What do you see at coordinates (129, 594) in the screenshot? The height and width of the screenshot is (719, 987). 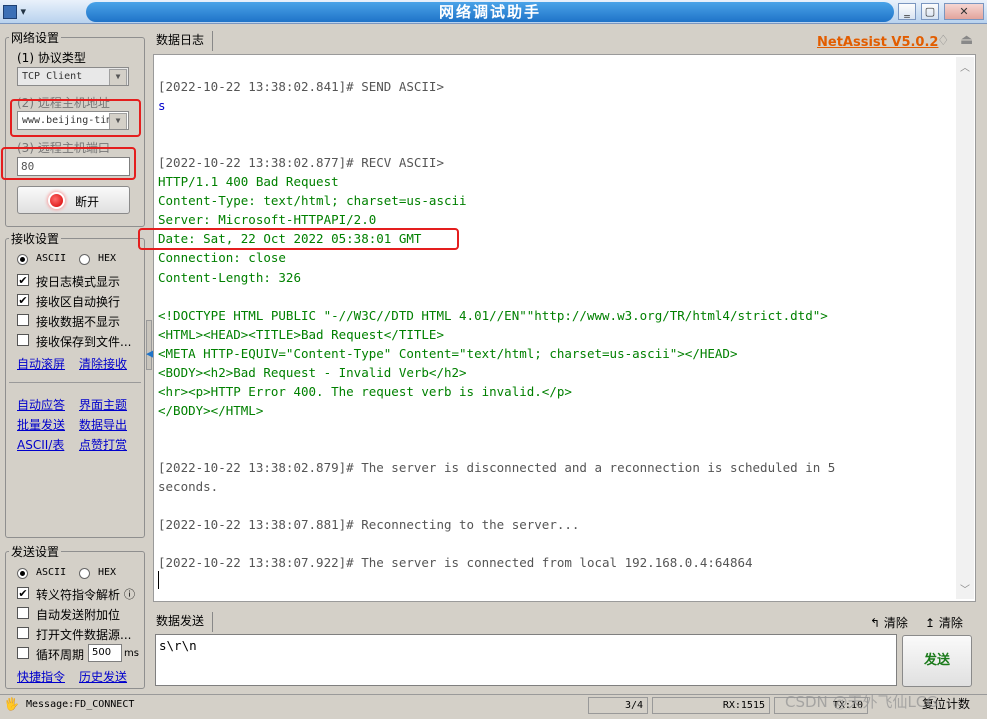 I see `info-icon: ⓘ` at bounding box center [129, 594].